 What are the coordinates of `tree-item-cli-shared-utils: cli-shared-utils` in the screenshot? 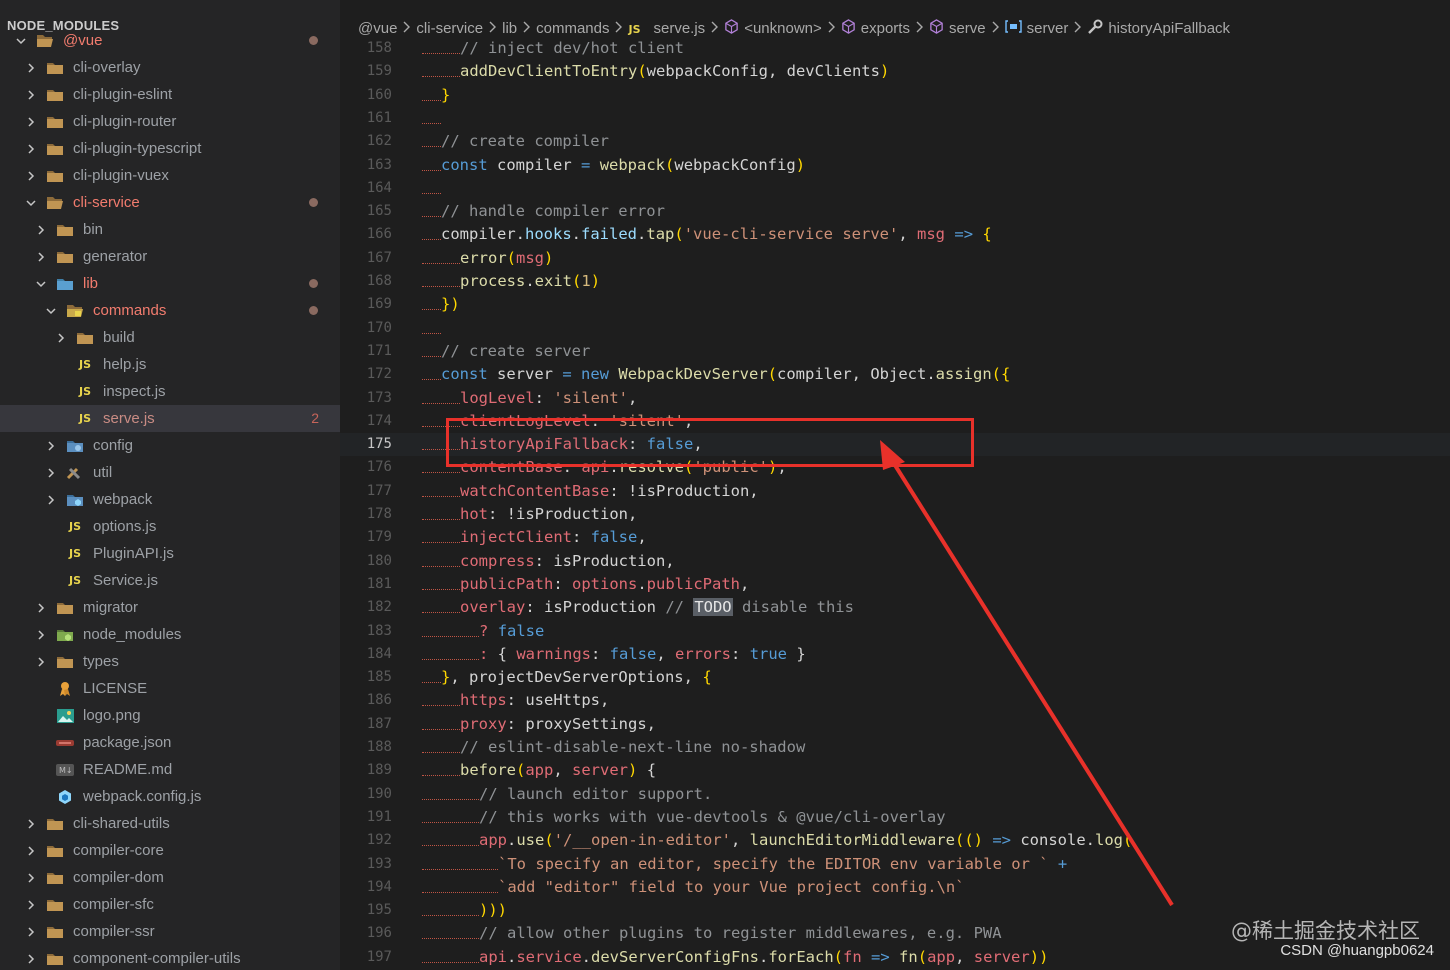 It's located at (170, 823).